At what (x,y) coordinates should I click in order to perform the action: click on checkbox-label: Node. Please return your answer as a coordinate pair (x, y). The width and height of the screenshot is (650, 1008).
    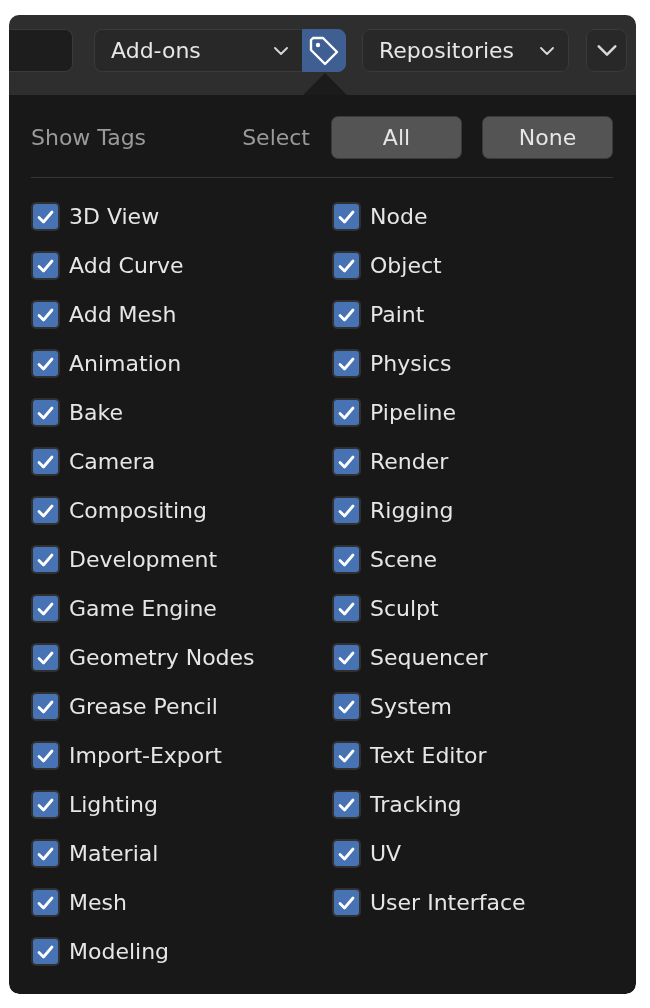
    Looking at the image, I should click on (399, 217).